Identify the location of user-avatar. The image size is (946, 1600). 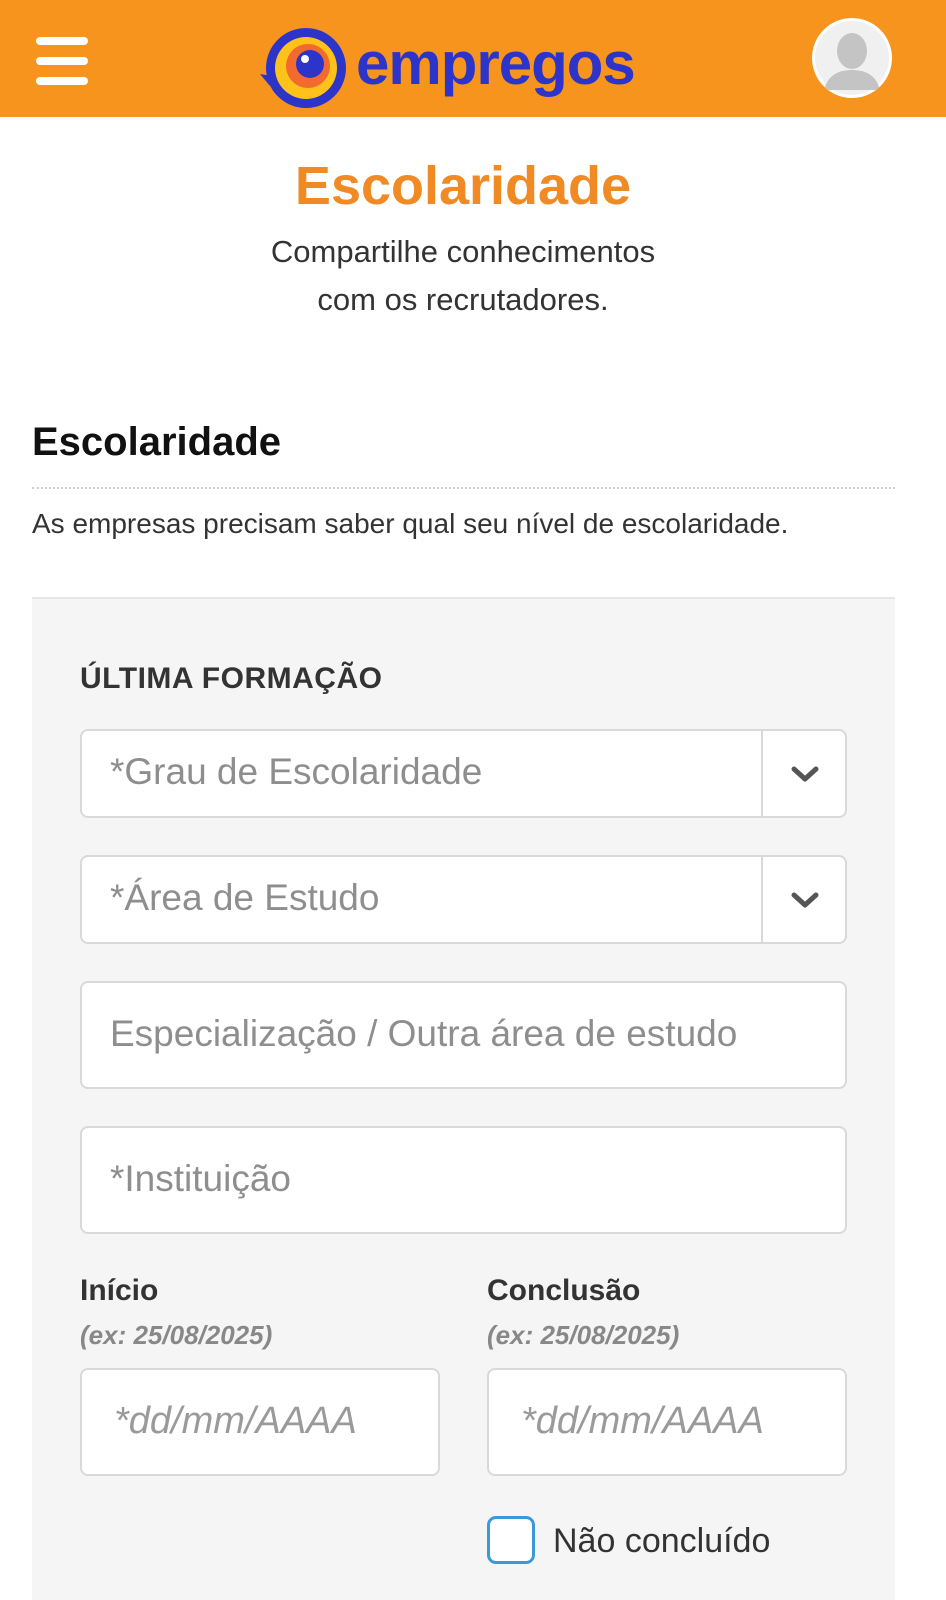
(852, 58).